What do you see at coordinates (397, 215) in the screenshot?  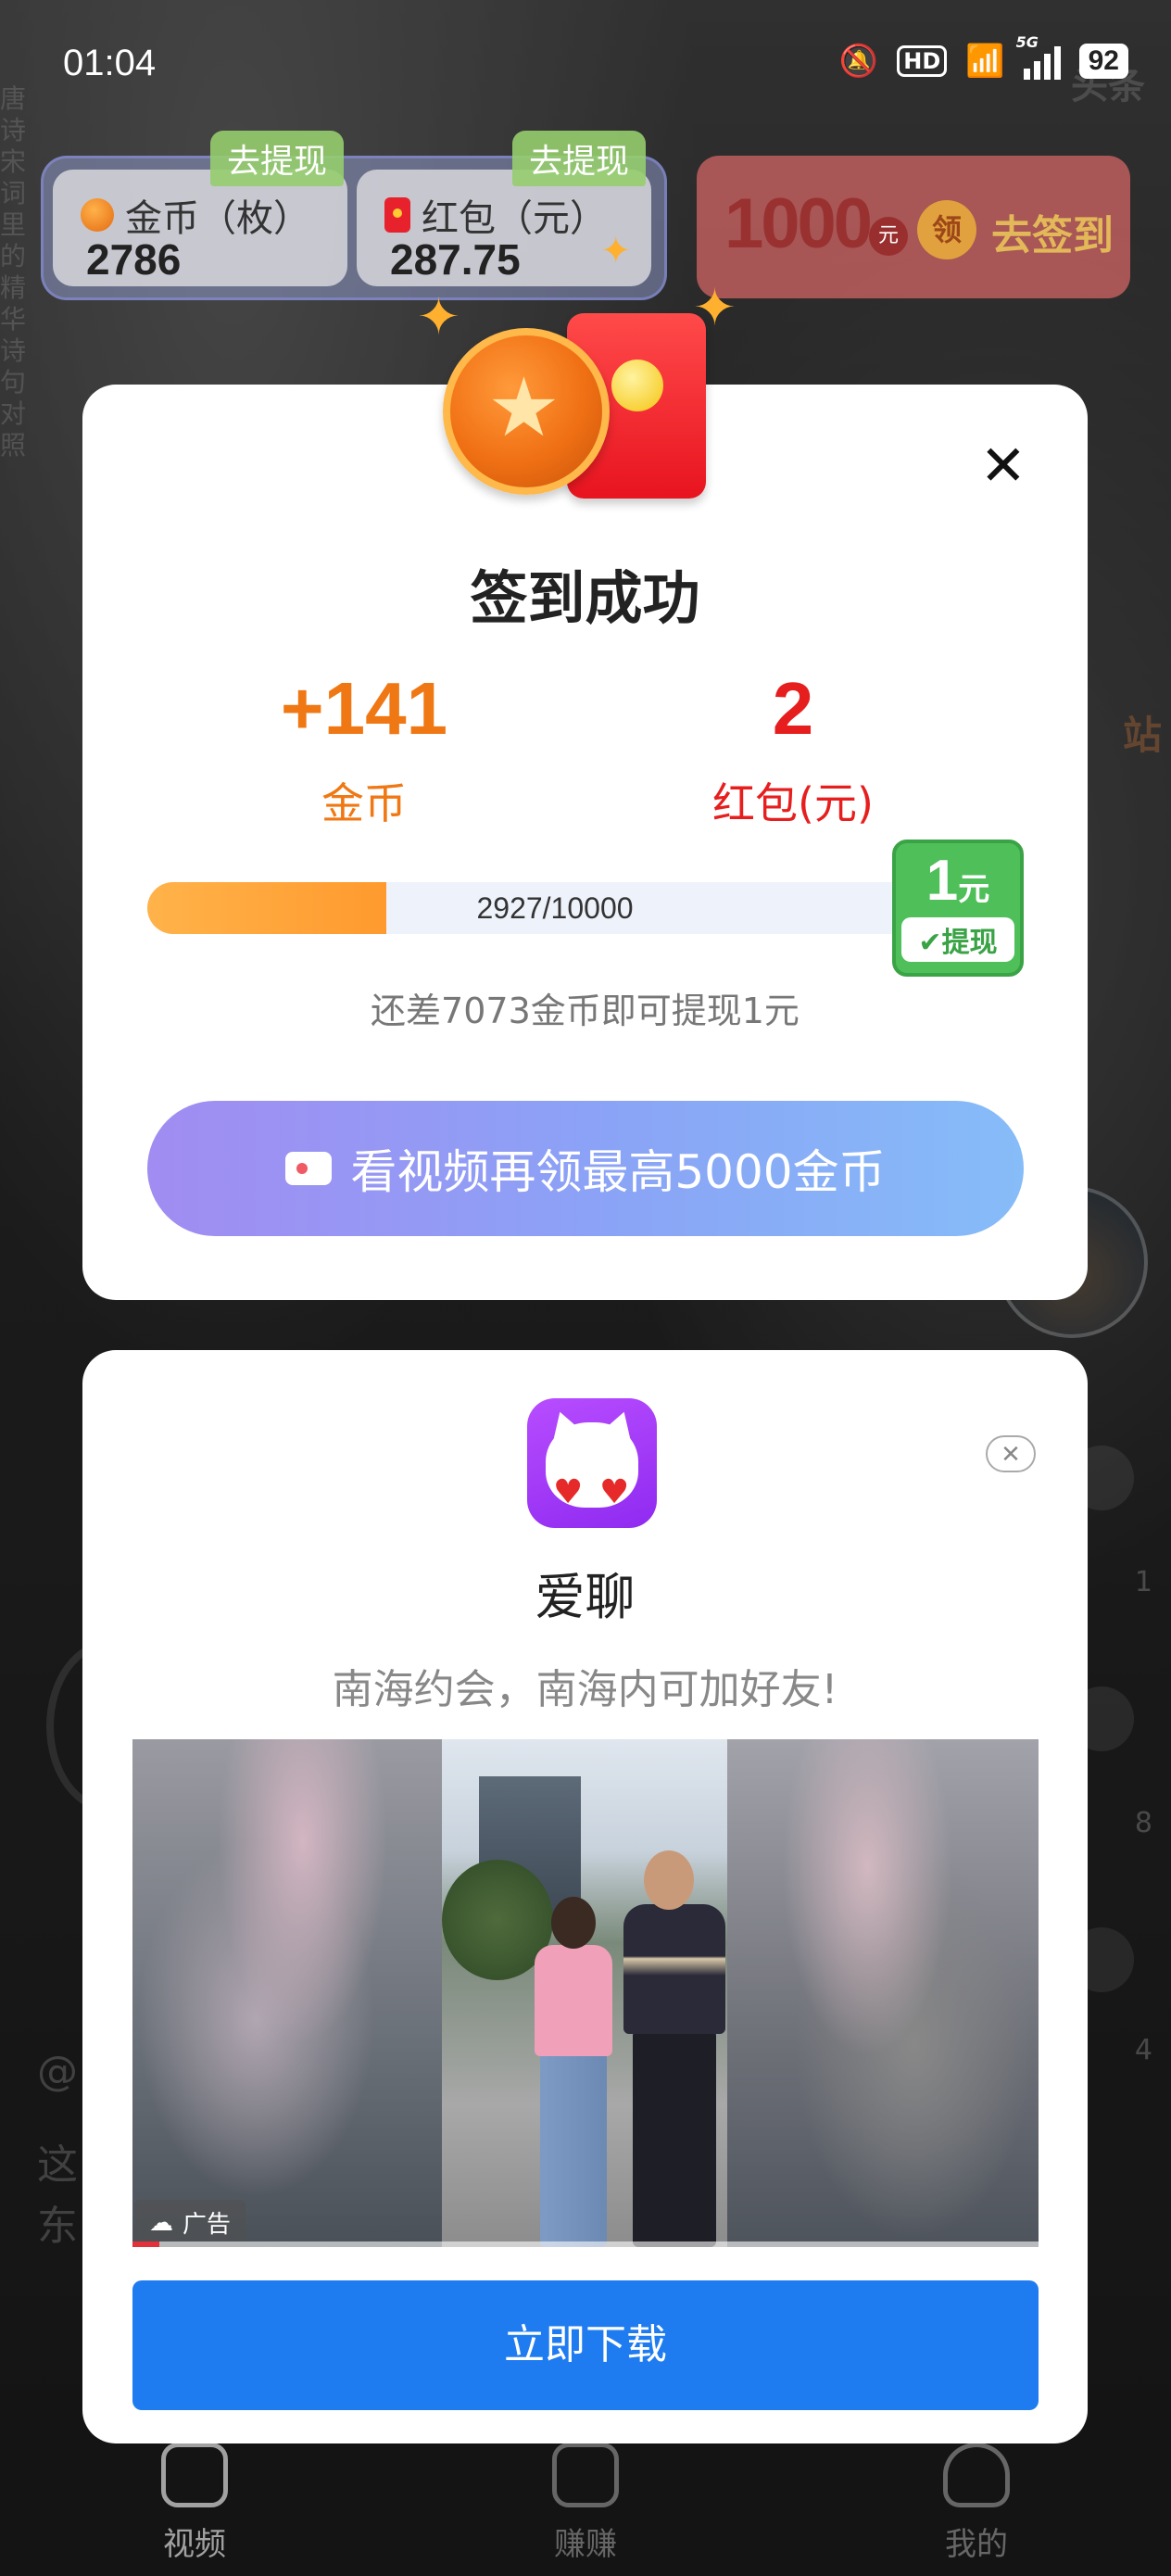 I see `red-packet-icon` at bounding box center [397, 215].